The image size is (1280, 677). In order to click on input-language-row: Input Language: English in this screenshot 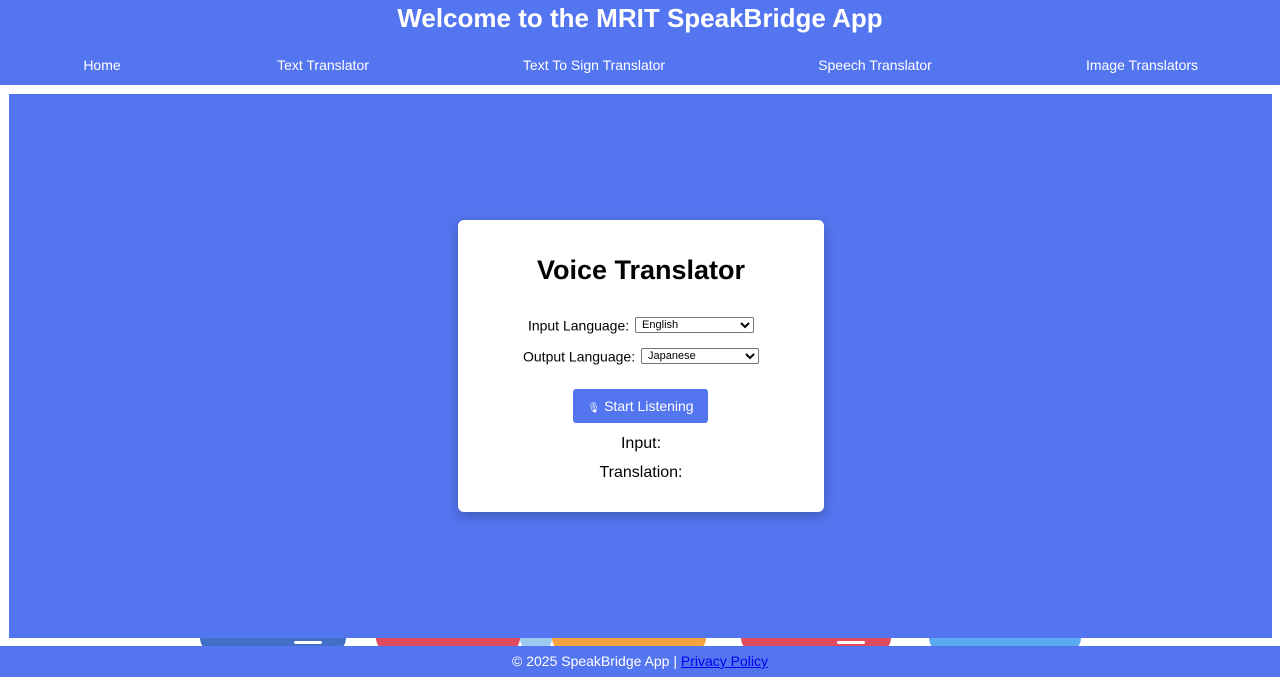, I will do `click(641, 325)`.